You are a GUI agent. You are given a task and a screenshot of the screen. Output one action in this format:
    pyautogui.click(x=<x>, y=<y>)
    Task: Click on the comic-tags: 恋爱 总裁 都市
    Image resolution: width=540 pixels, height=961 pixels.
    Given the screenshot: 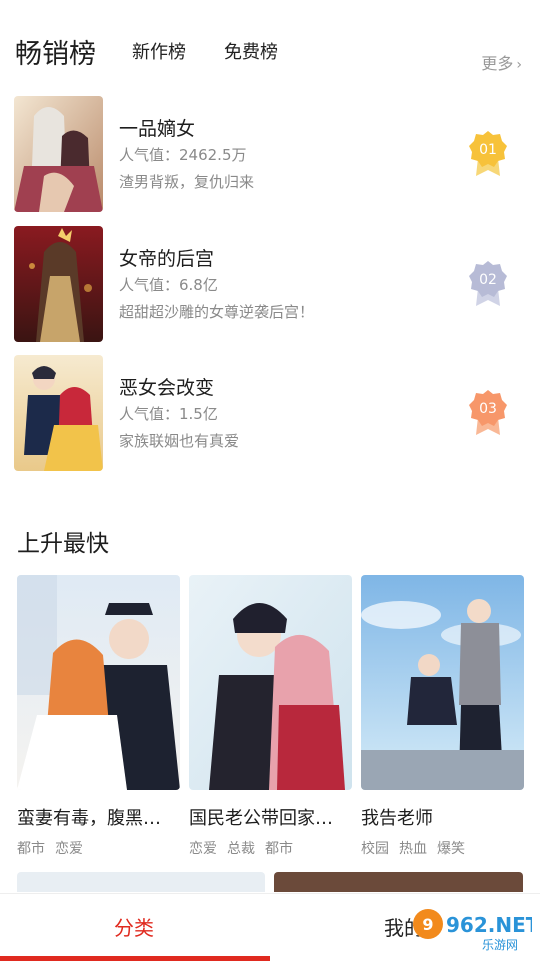 What is the action you would take?
    pyautogui.click(x=270, y=848)
    